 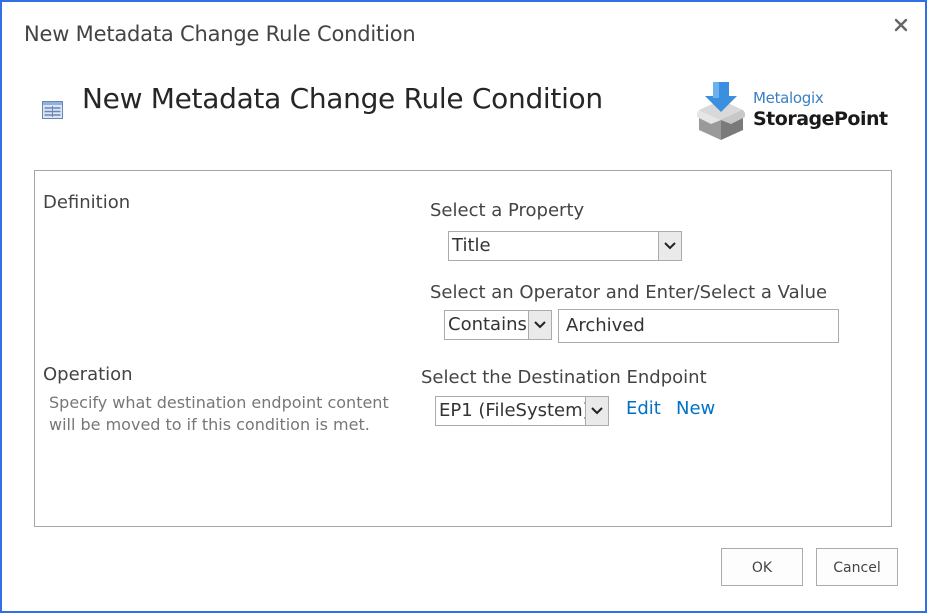 What do you see at coordinates (695, 408) in the screenshot?
I see `new-endpoint-link: New` at bounding box center [695, 408].